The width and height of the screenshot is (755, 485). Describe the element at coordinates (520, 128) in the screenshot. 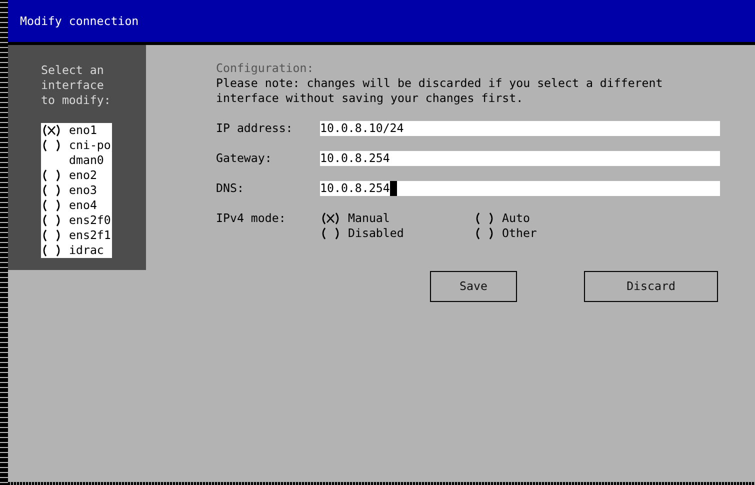

I see `input-field: 10.0.8.10/24` at that location.